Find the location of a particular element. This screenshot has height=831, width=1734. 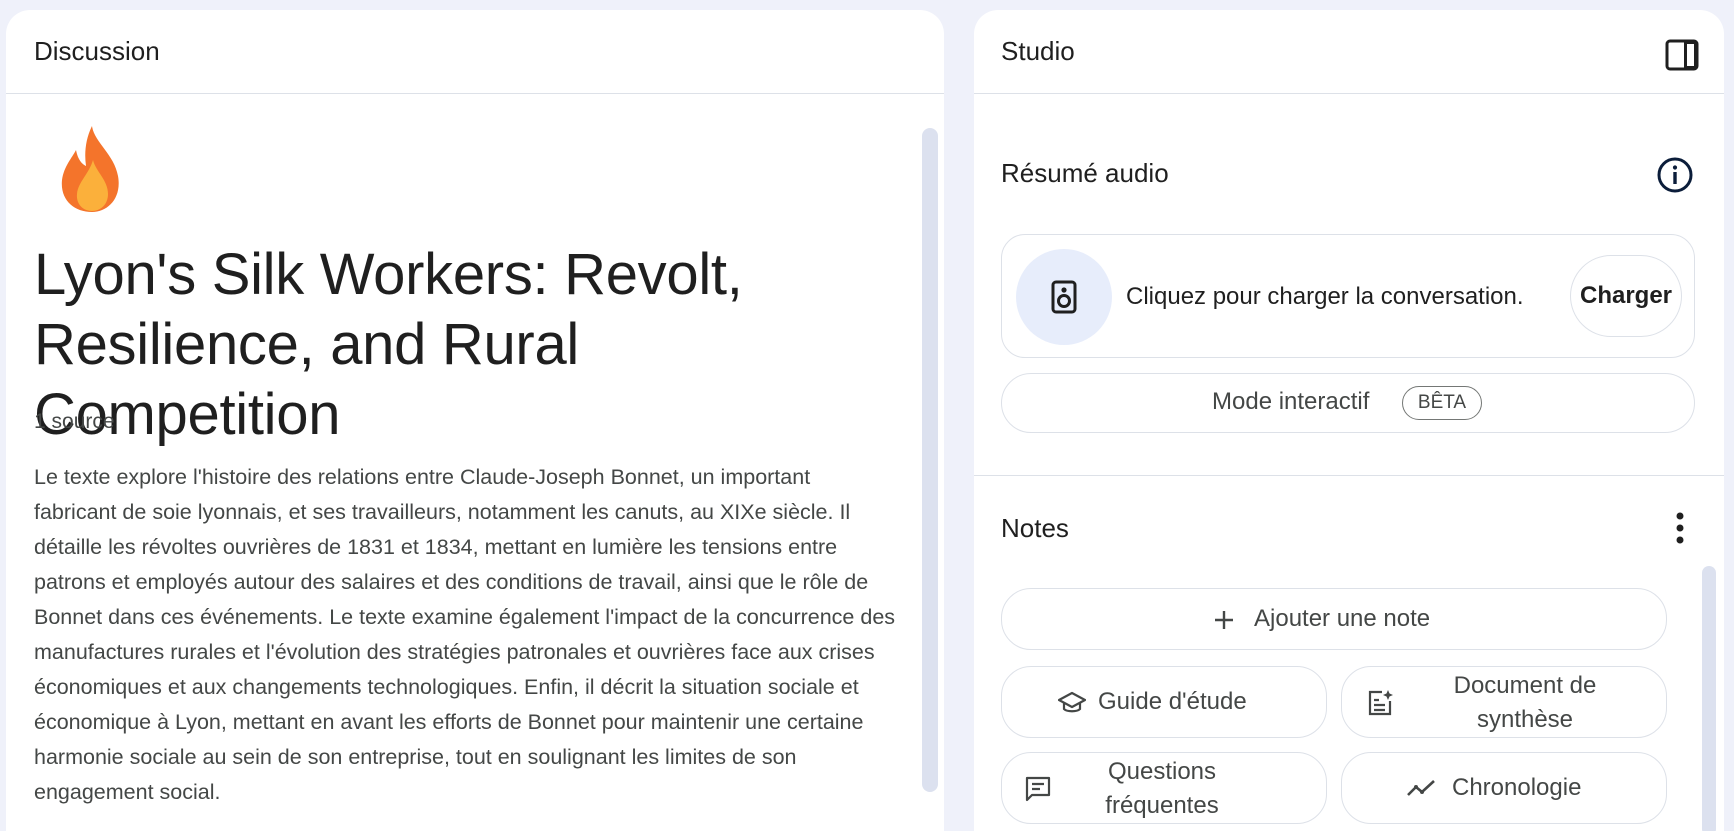

chat-bubble-icon is located at coordinates (1038, 789).